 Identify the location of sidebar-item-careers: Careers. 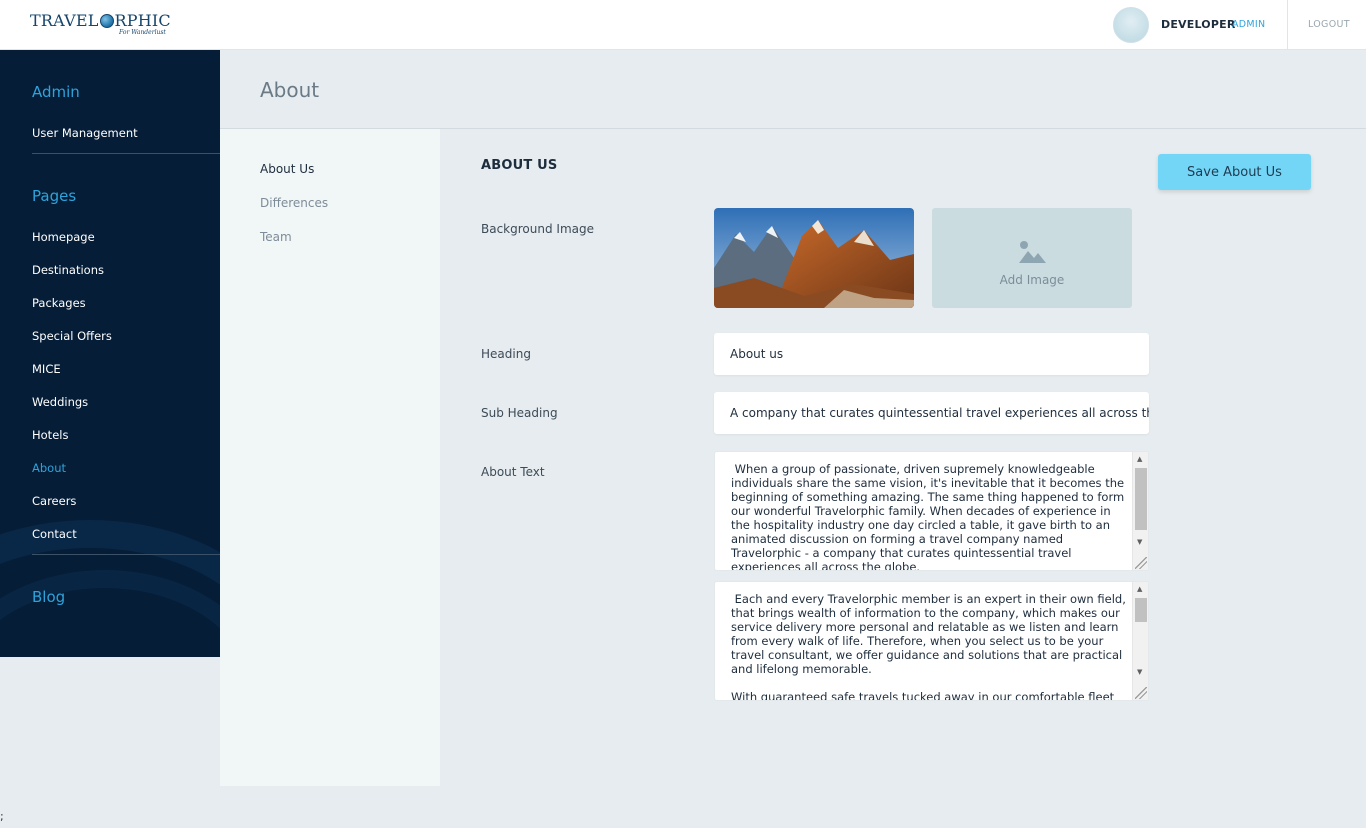
(54, 501).